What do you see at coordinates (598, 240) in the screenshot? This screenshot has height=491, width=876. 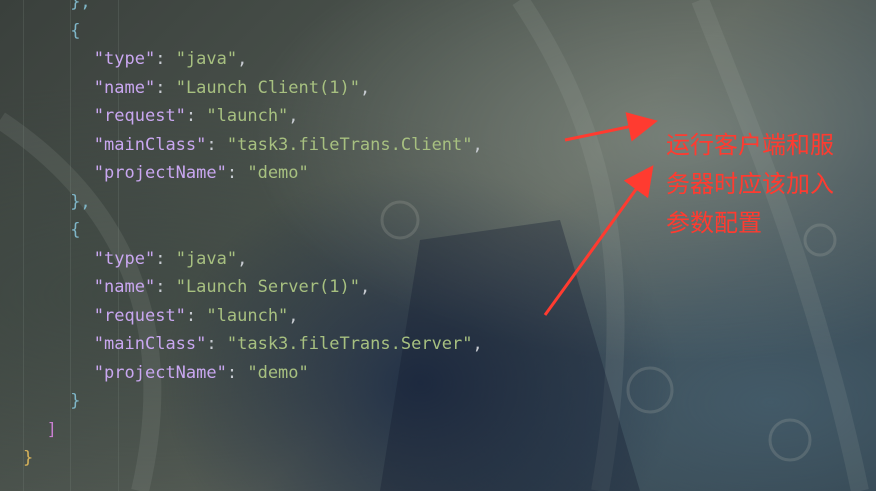 I see `arrow-to-server` at bounding box center [598, 240].